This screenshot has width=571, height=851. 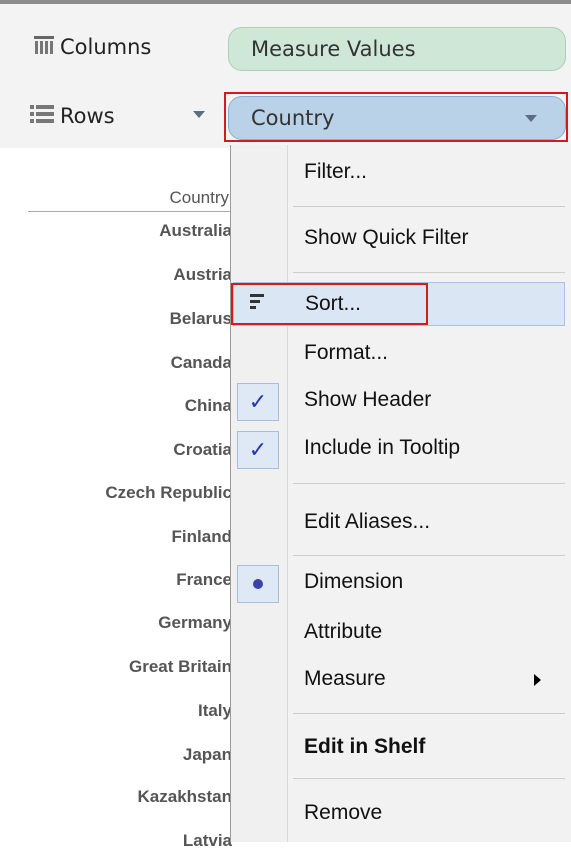 What do you see at coordinates (537, 680) in the screenshot?
I see `submenu-arrow-icon` at bounding box center [537, 680].